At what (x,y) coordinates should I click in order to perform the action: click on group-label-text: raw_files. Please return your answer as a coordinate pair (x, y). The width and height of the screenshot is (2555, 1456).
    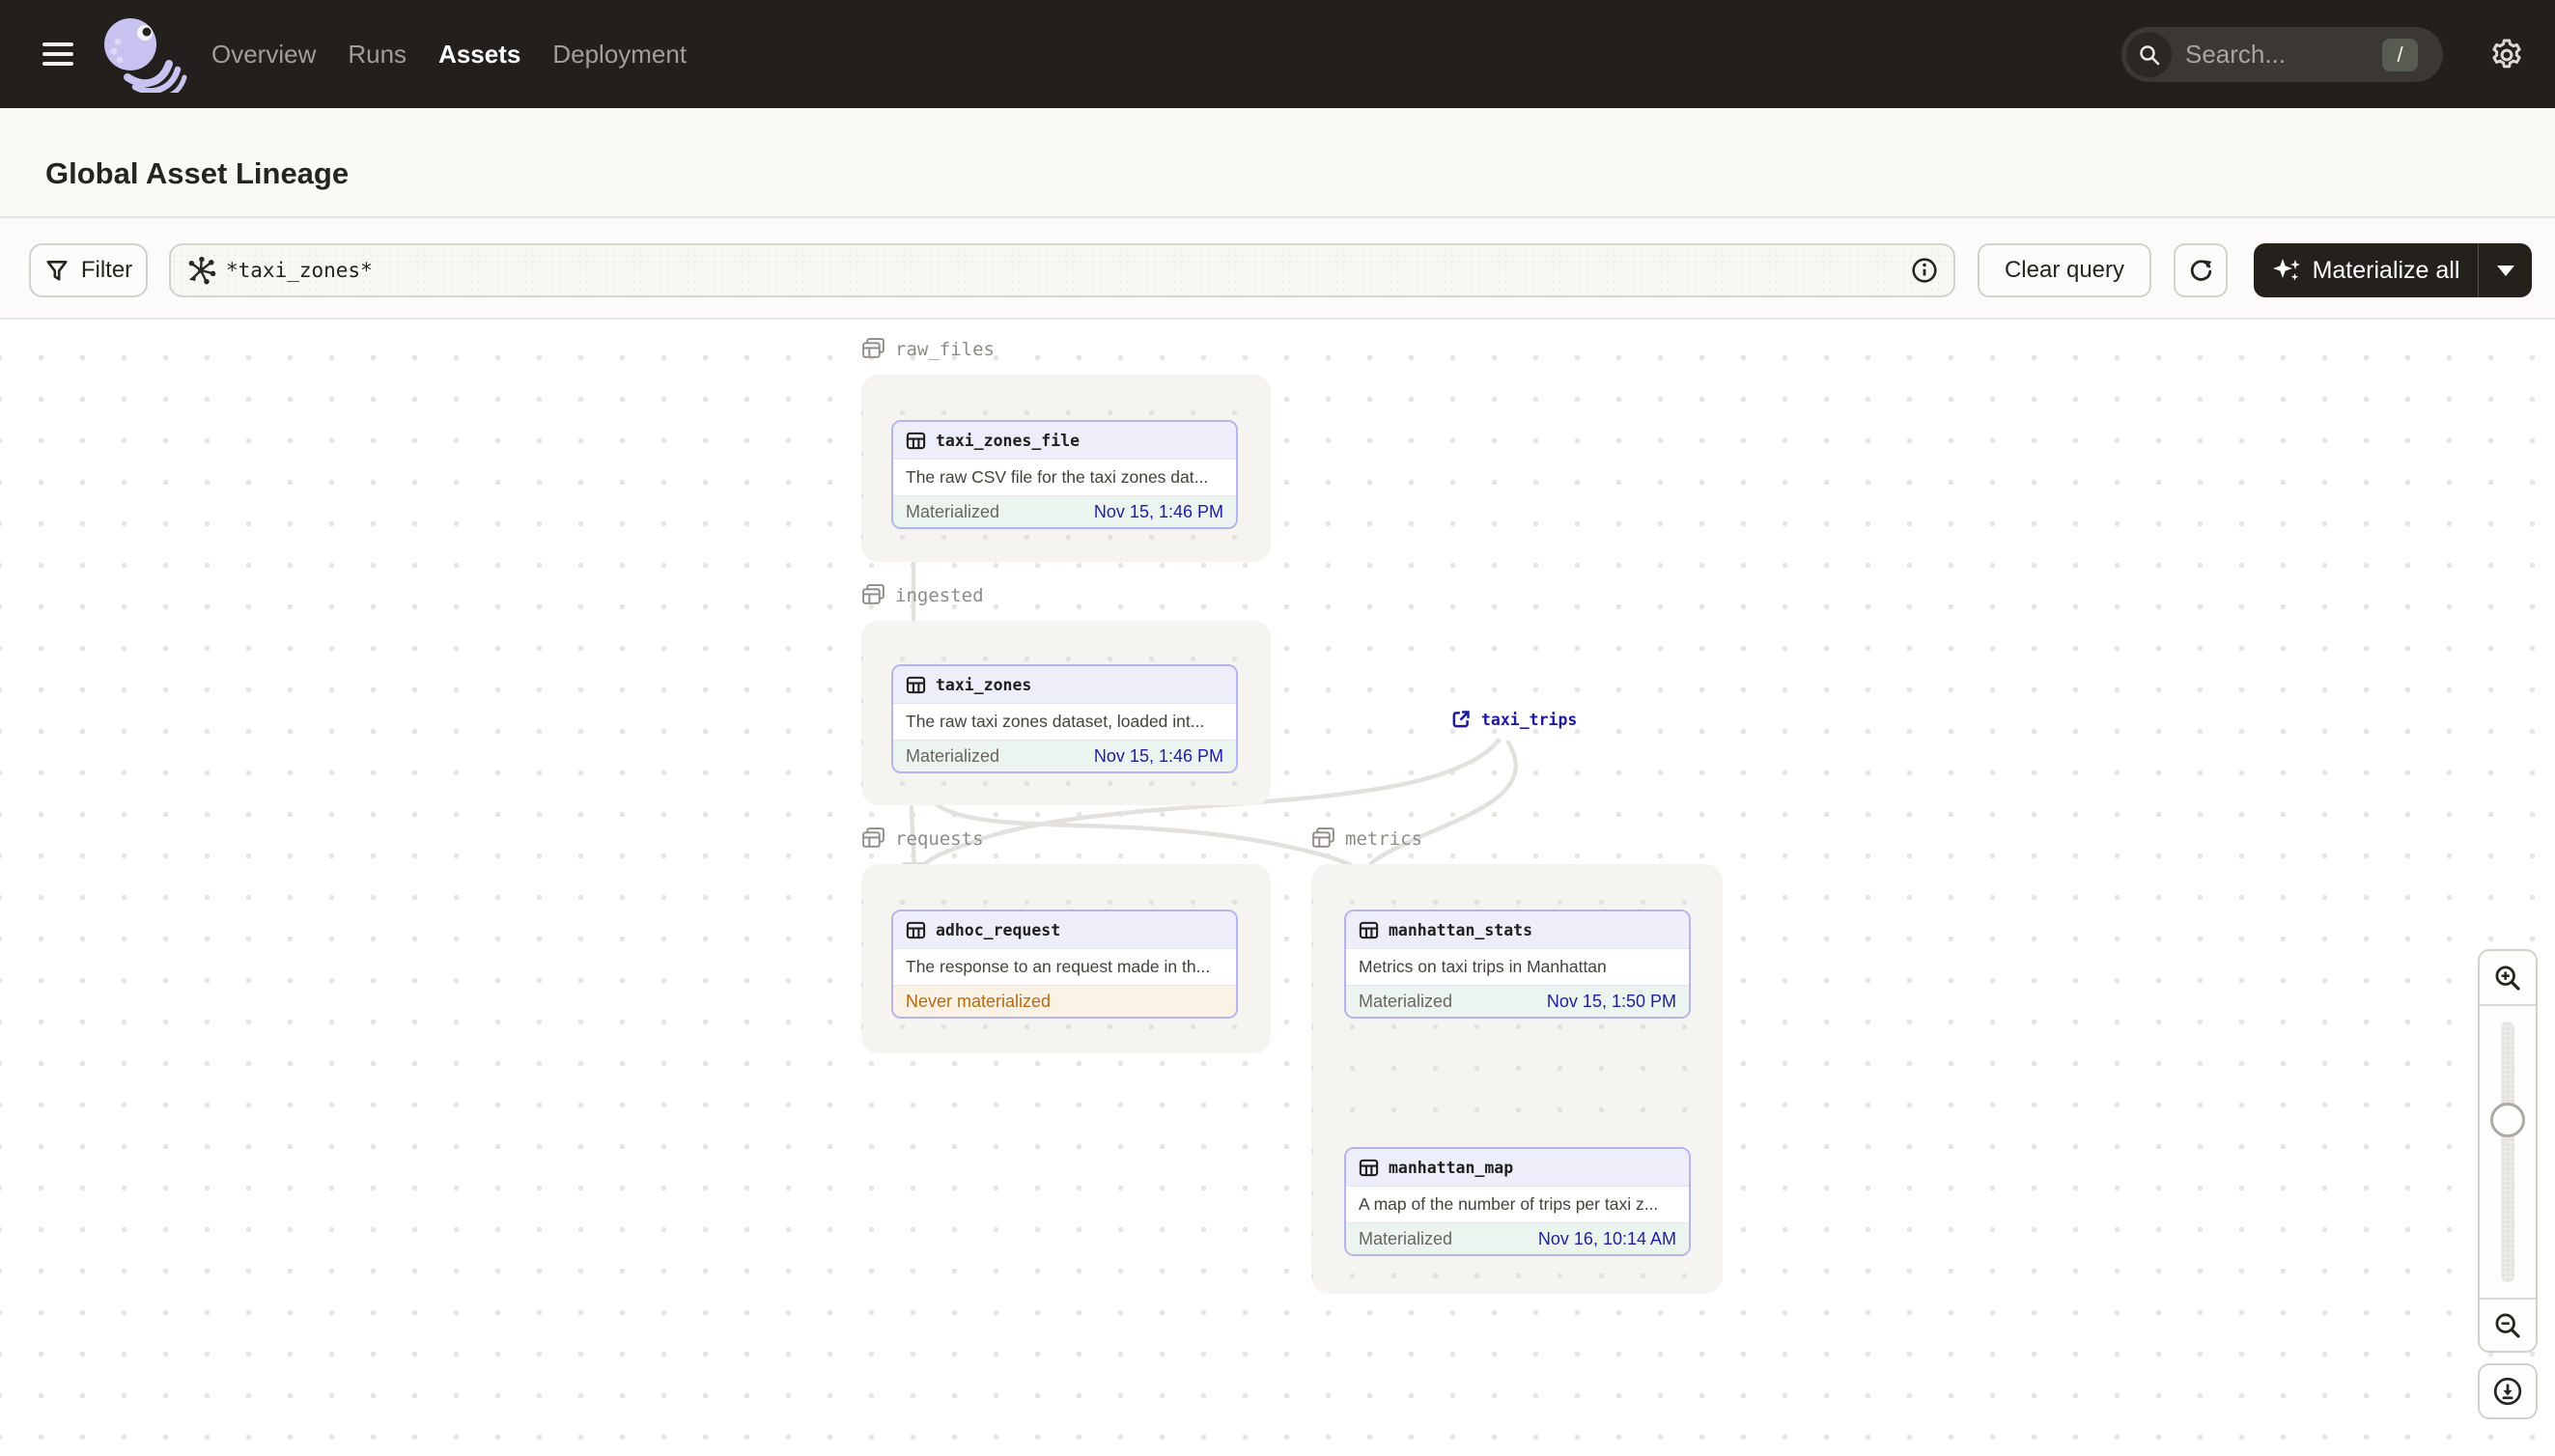
    Looking at the image, I should click on (945, 349).